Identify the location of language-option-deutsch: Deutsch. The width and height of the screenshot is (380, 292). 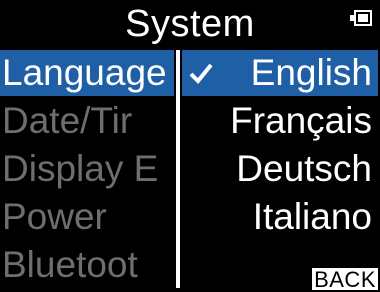
(280, 169).